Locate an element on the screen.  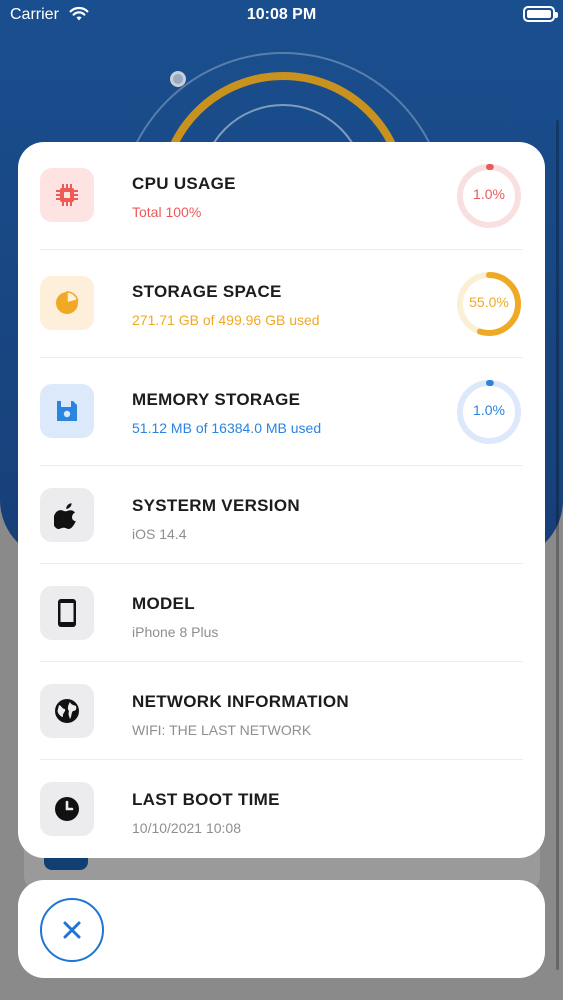
cpu-usage-row: CPU USAGE Total 100% 1.0% is located at coordinates (281, 196).